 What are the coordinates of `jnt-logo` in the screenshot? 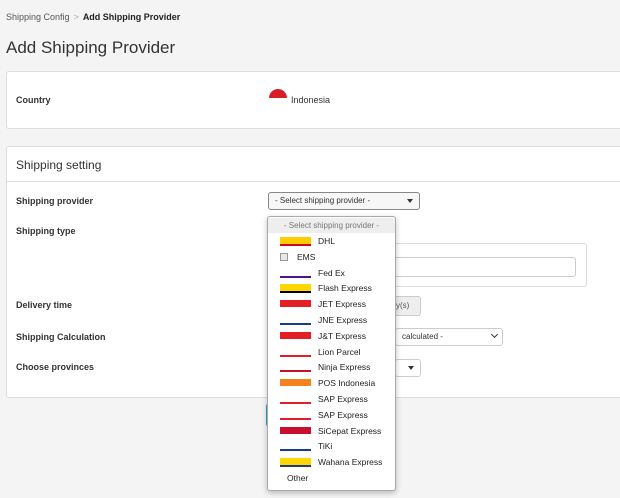 It's located at (295, 336).